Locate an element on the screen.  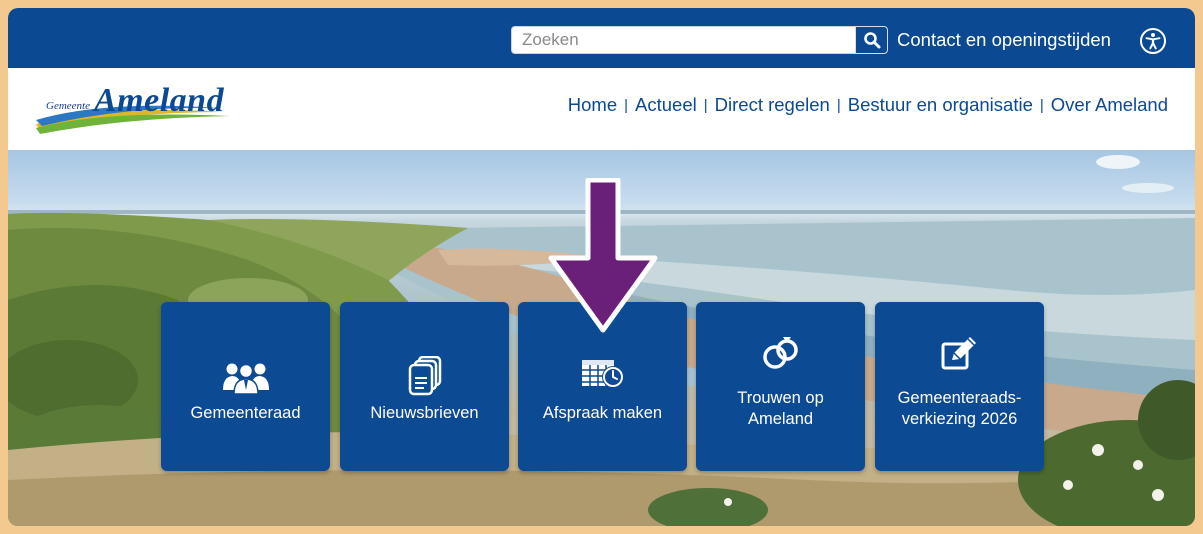
tile-label-line2: Ameland is located at coordinates (780, 419).